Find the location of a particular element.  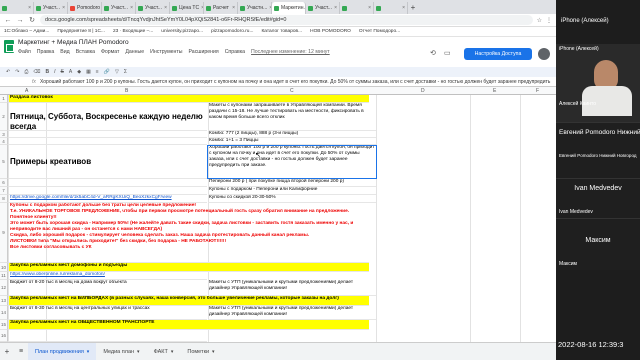

redo-icon: ↷ is located at coordinates (17, 72).